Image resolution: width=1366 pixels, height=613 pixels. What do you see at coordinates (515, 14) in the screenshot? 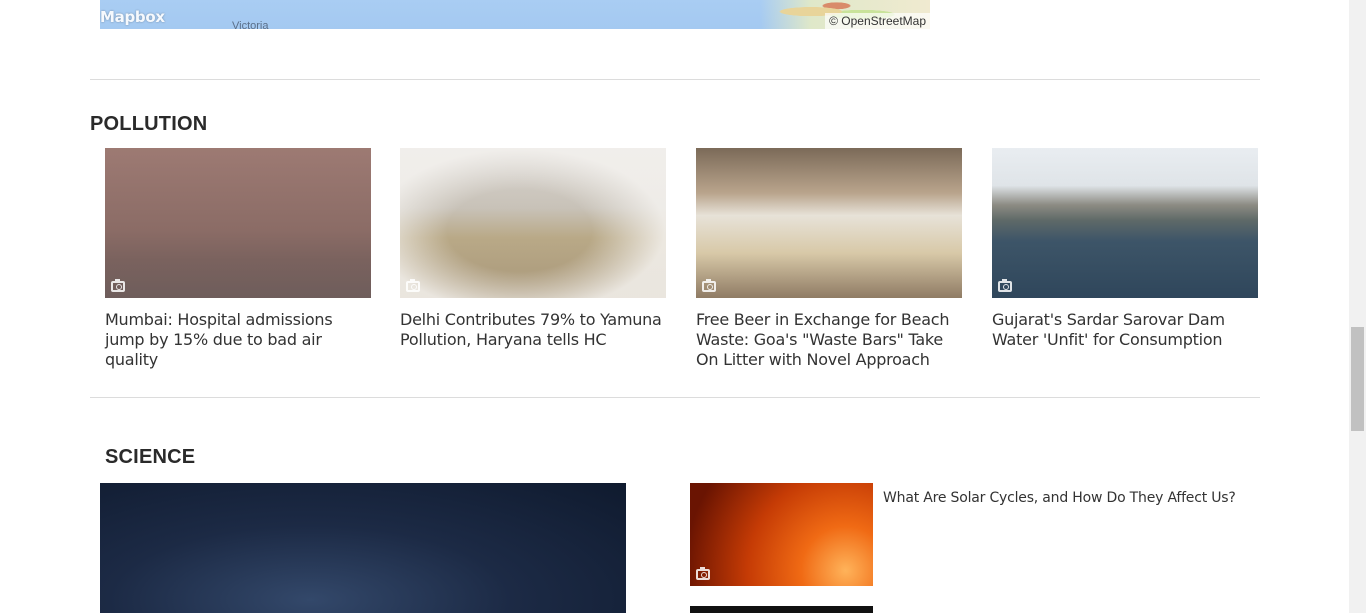
I see `weather-map: Mapbox Victoria © OpenStreetMap` at bounding box center [515, 14].